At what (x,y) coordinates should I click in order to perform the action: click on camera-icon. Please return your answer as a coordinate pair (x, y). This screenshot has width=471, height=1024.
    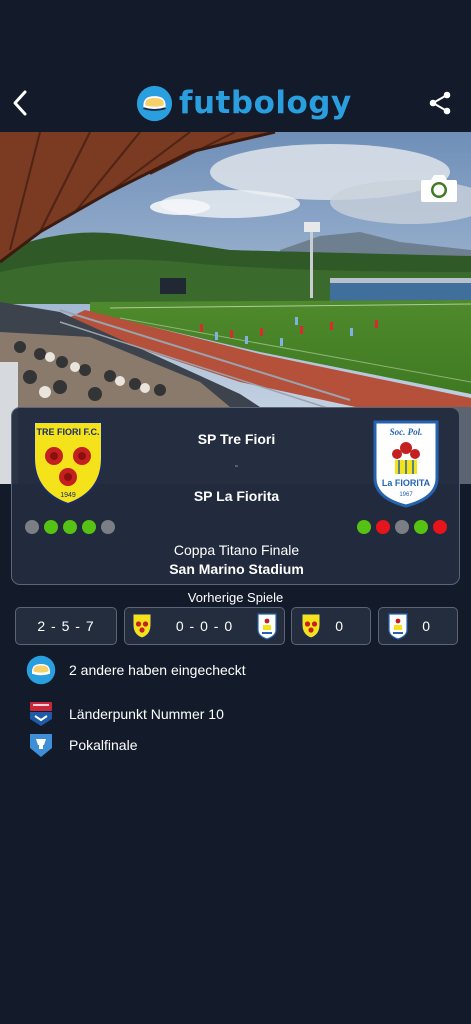
    Looking at the image, I should click on (439, 188).